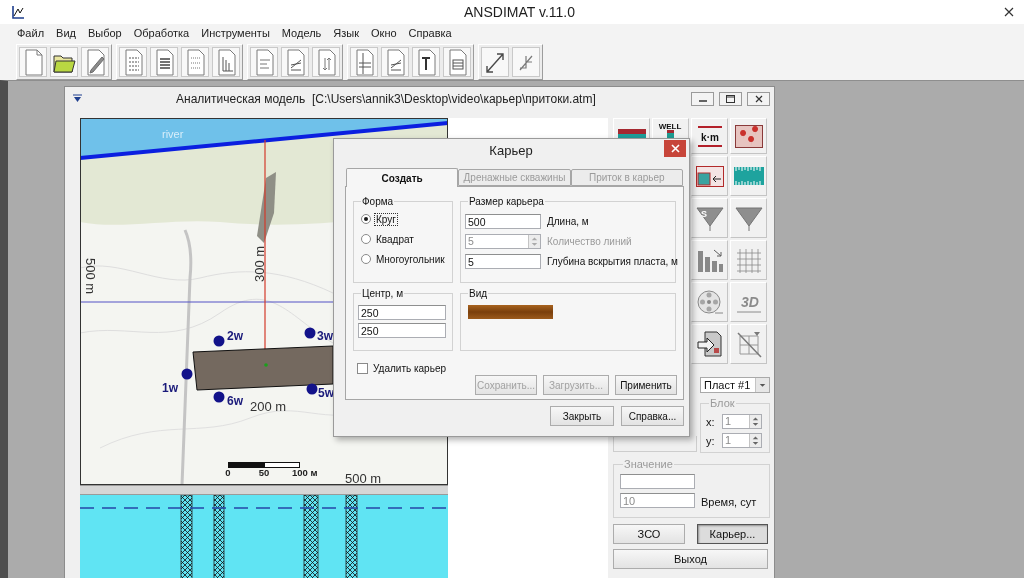  What do you see at coordinates (478, 293) in the screenshot?
I see `group-title: Вид` at bounding box center [478, 293].